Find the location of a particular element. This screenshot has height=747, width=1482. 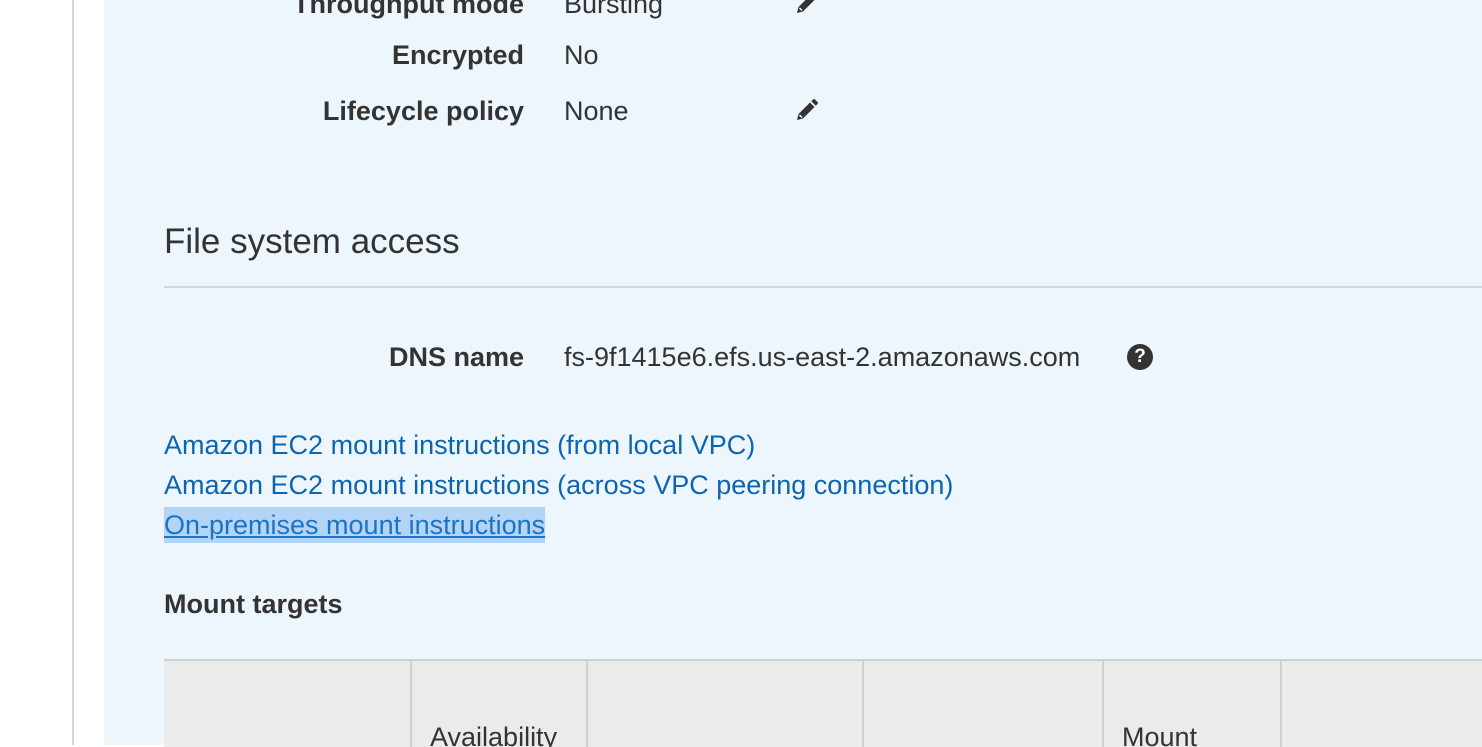

mount-targets-table-header: Availability Mount is located at coordinates (823, 703).